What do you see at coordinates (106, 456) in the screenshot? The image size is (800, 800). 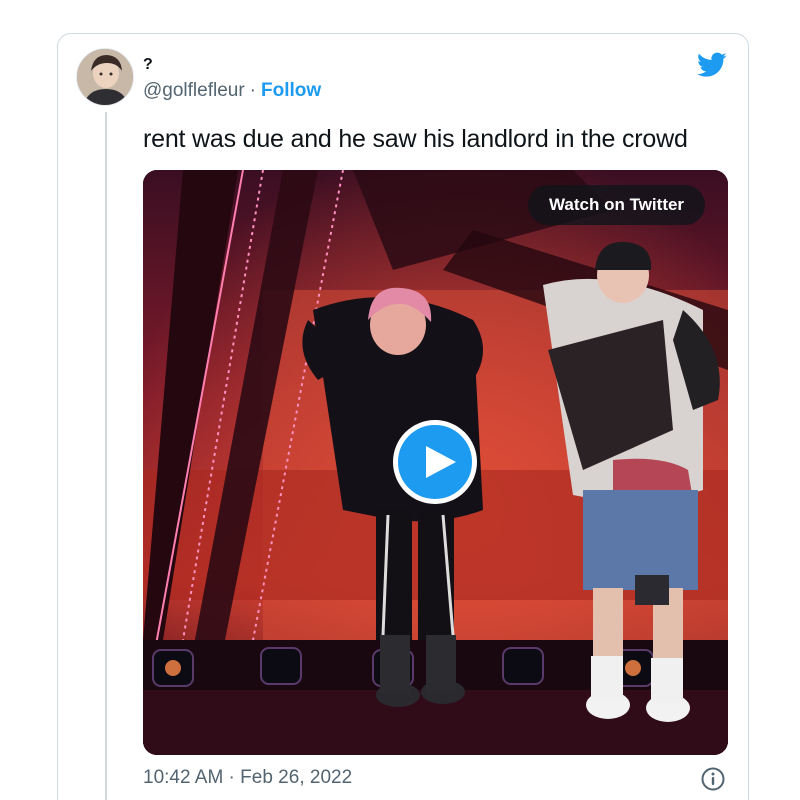 I see `thread-line` at bounding box center [106, 456].